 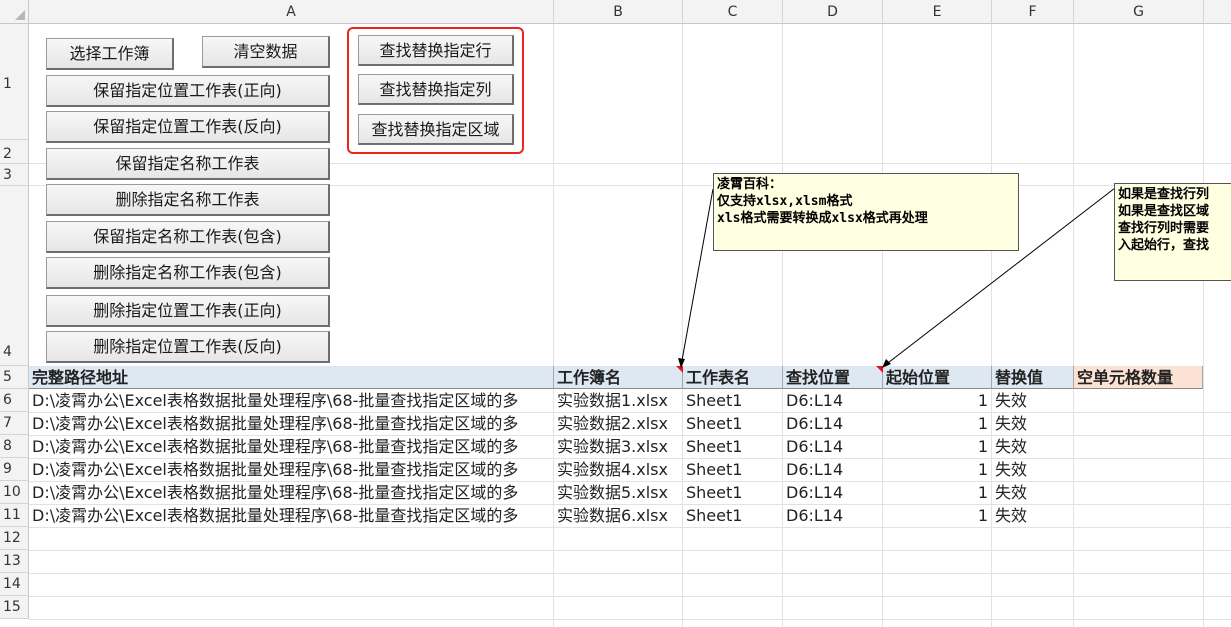 What do you see at coordinates (897, 277) in the screenshot?
I see `comment-connector-lines` at bounding box center [897, 277].